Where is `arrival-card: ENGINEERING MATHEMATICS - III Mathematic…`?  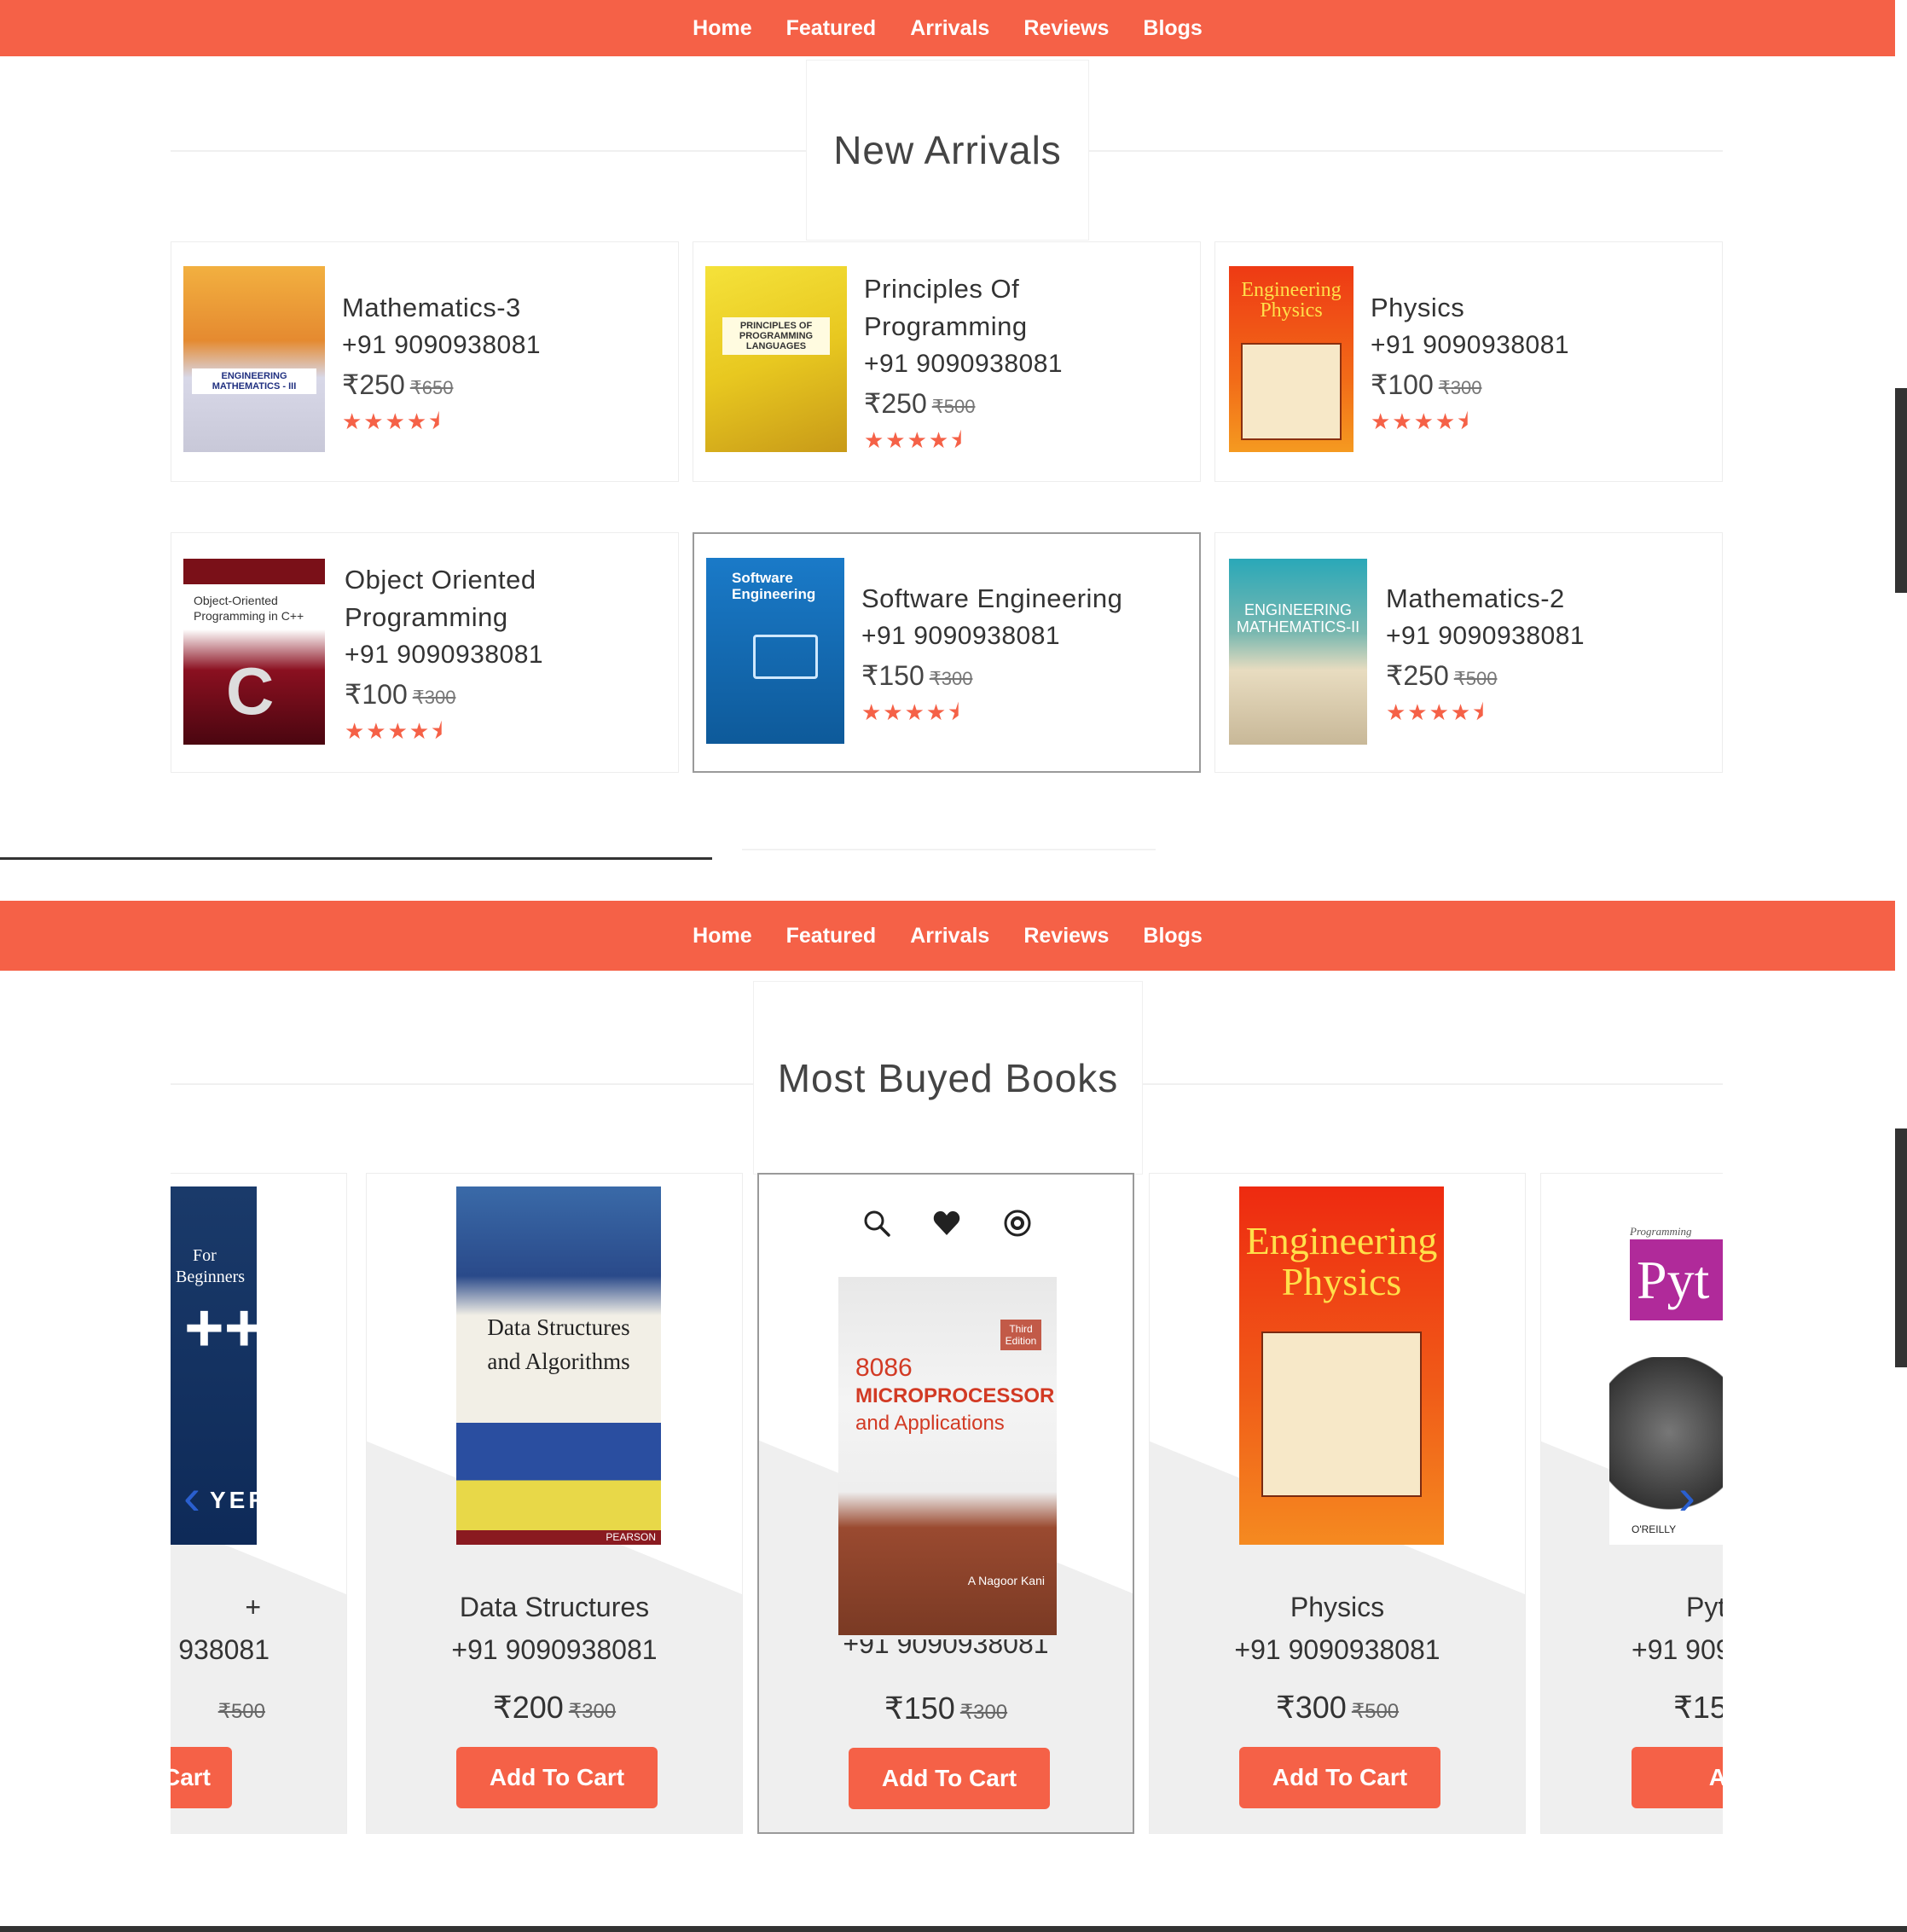
arrival-card: ENGINEERING MATHEMATICS - III Mathematic… is located at coordinates (425, 361).